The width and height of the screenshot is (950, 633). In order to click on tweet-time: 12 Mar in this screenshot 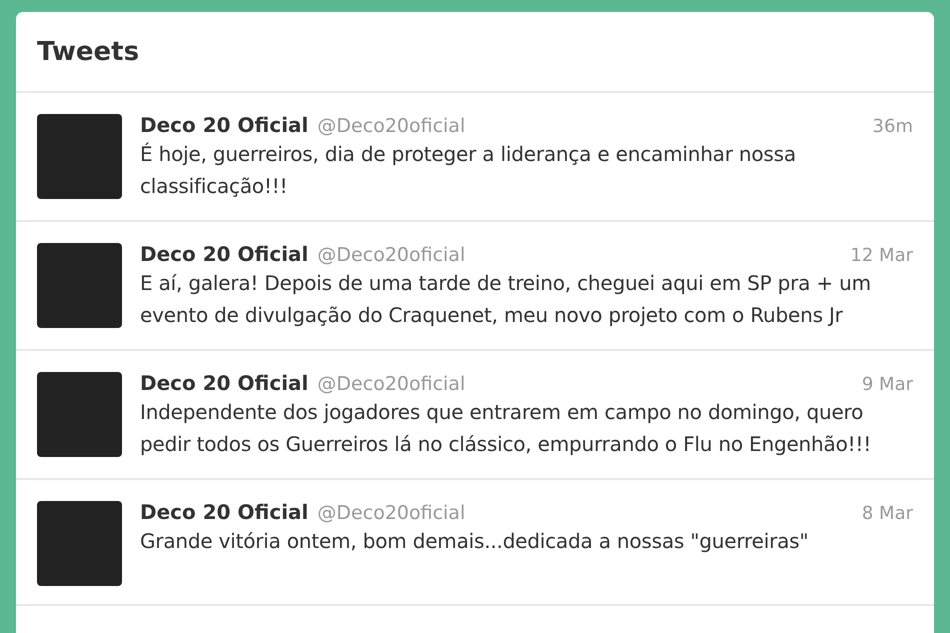, I will do `click(881, 255)`.